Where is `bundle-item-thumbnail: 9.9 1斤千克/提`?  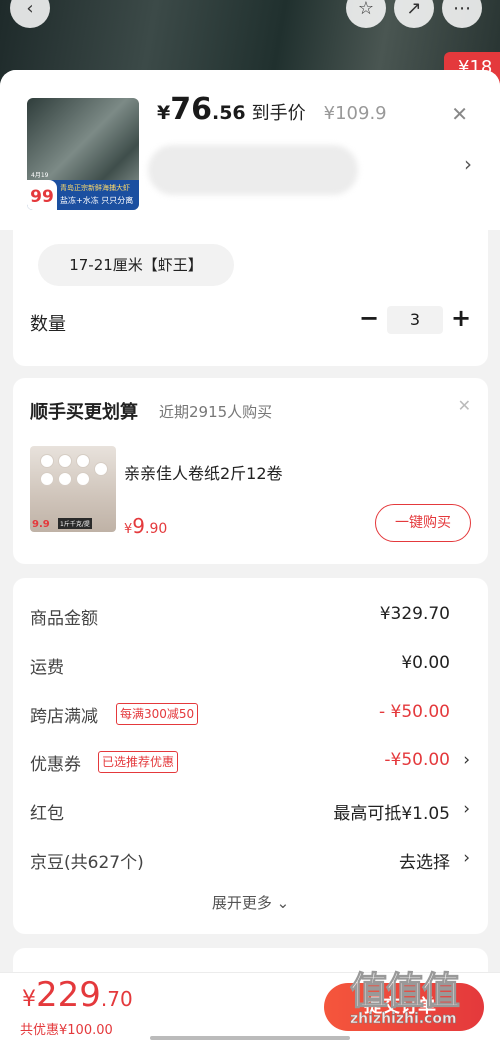 bundle-item-thumbnail: 9.9 1斤千克/提 is located at coordinates (73, 489).